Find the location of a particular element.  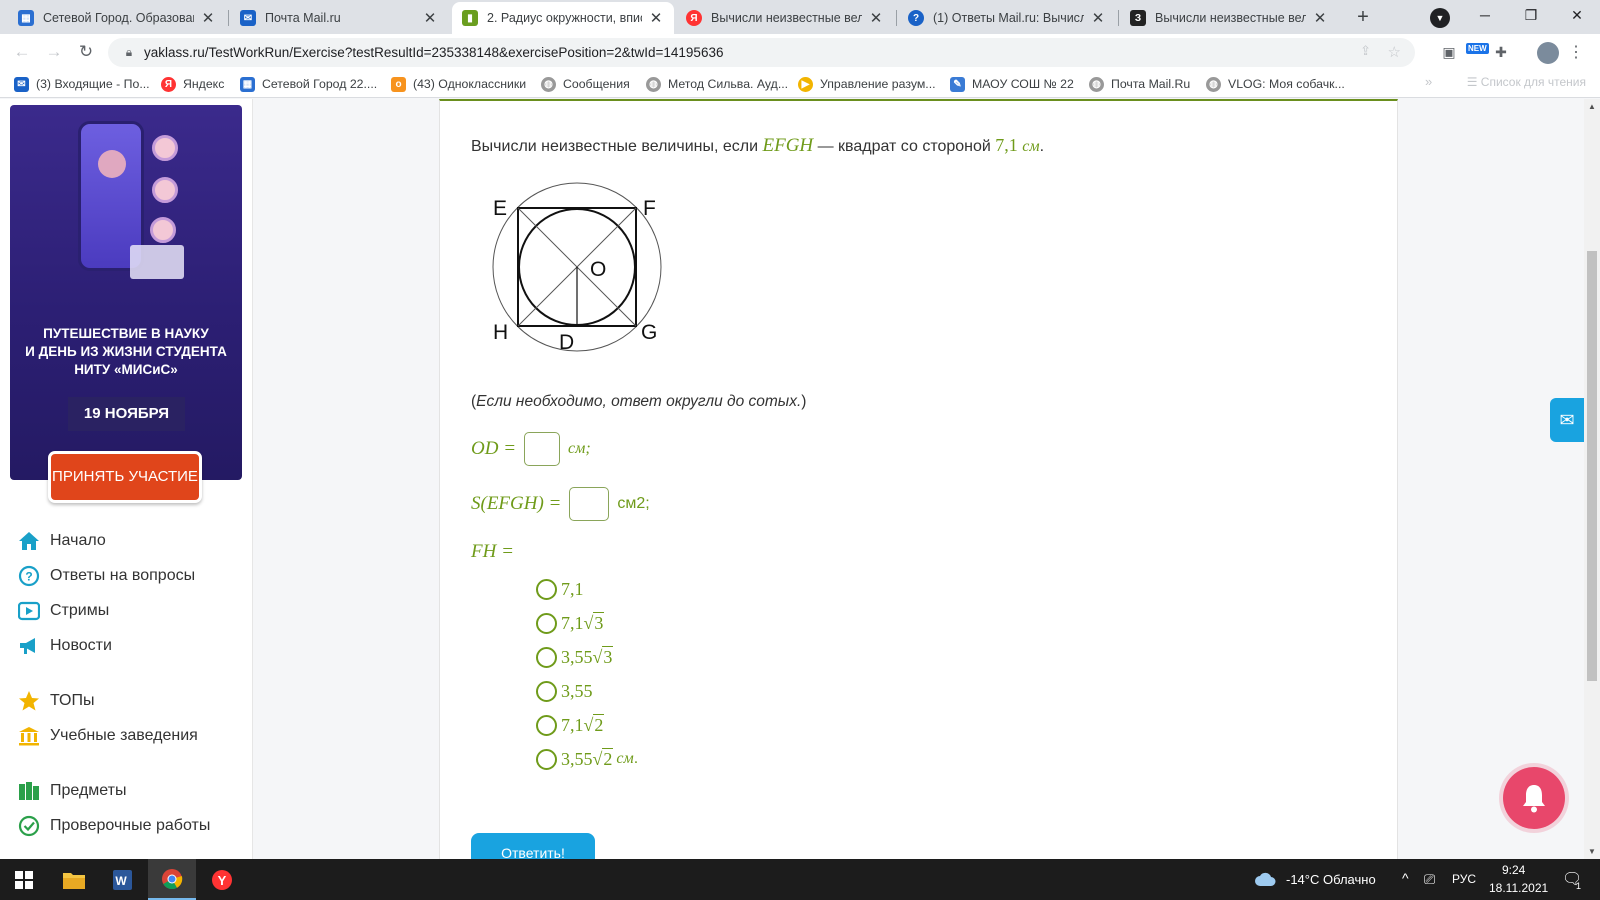

option-5: 7,1 √2 is located at coordinates (570, 725).